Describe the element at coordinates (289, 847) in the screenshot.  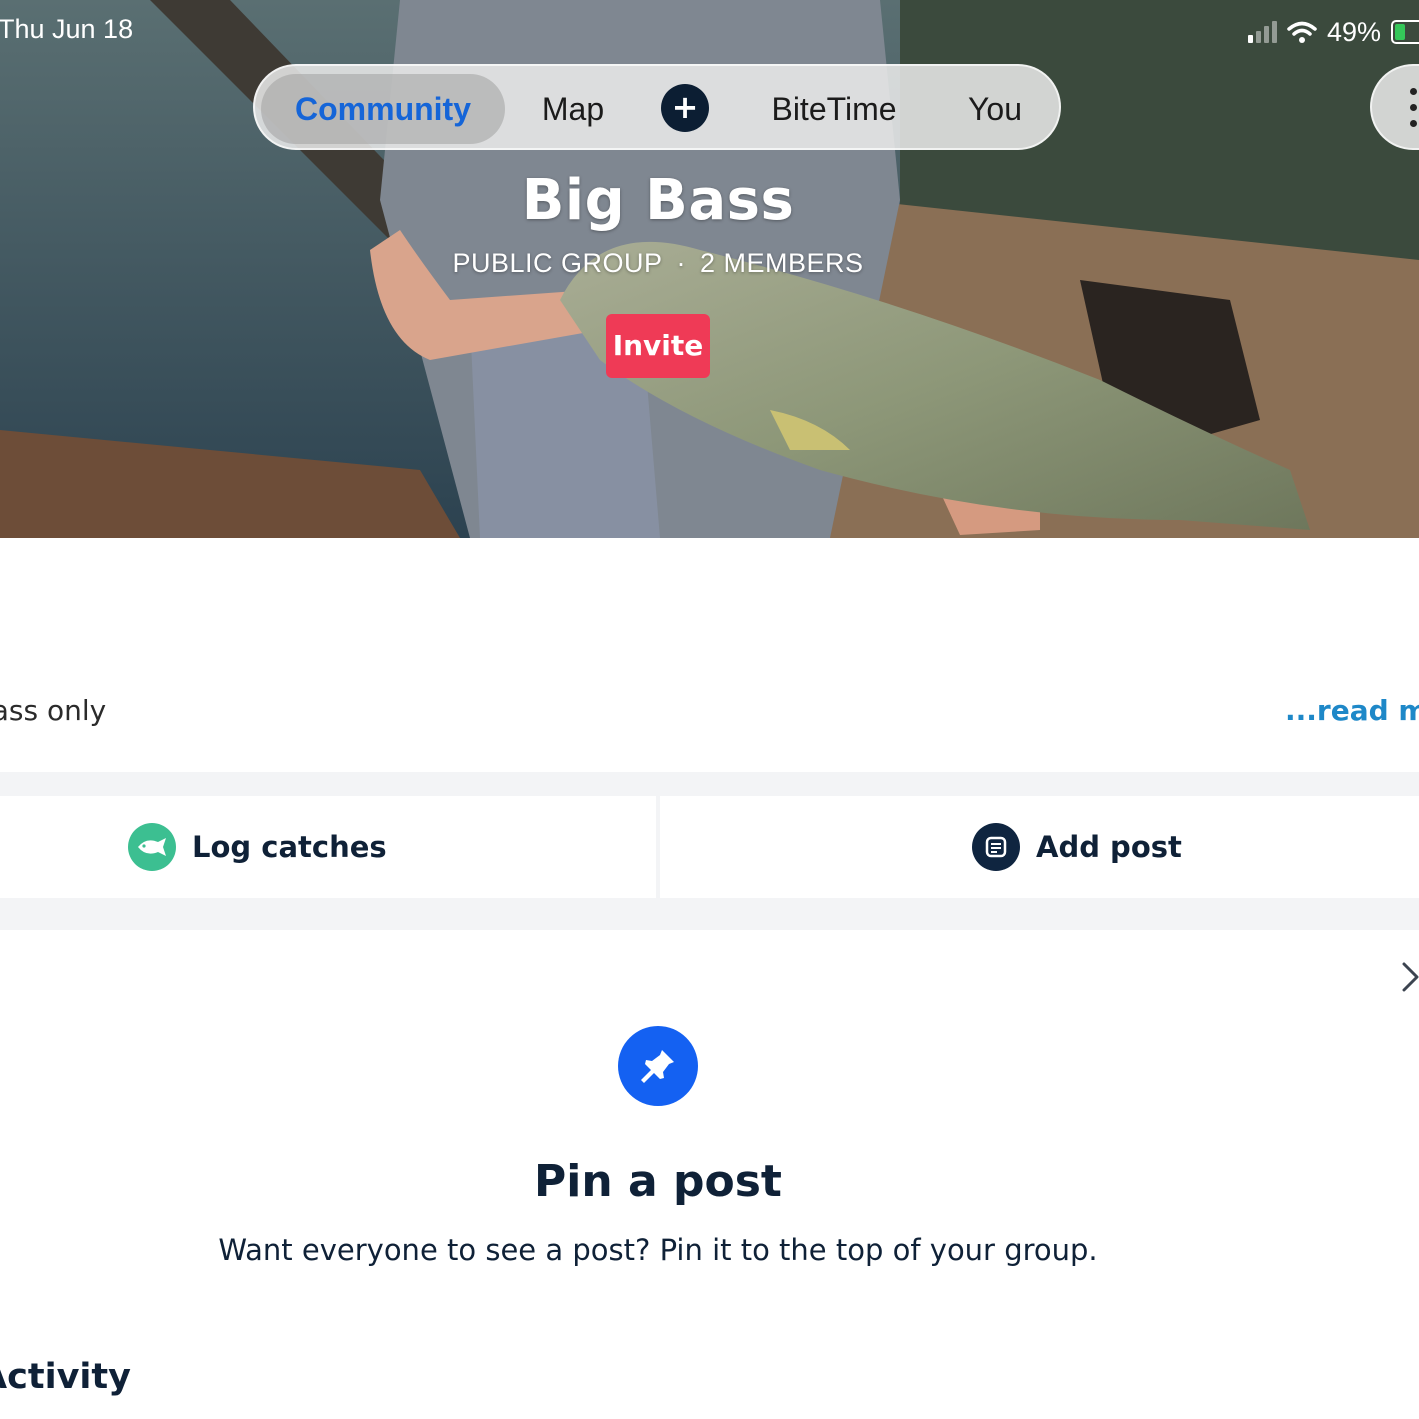
I see `log-catches-label: Log catches` at that location.